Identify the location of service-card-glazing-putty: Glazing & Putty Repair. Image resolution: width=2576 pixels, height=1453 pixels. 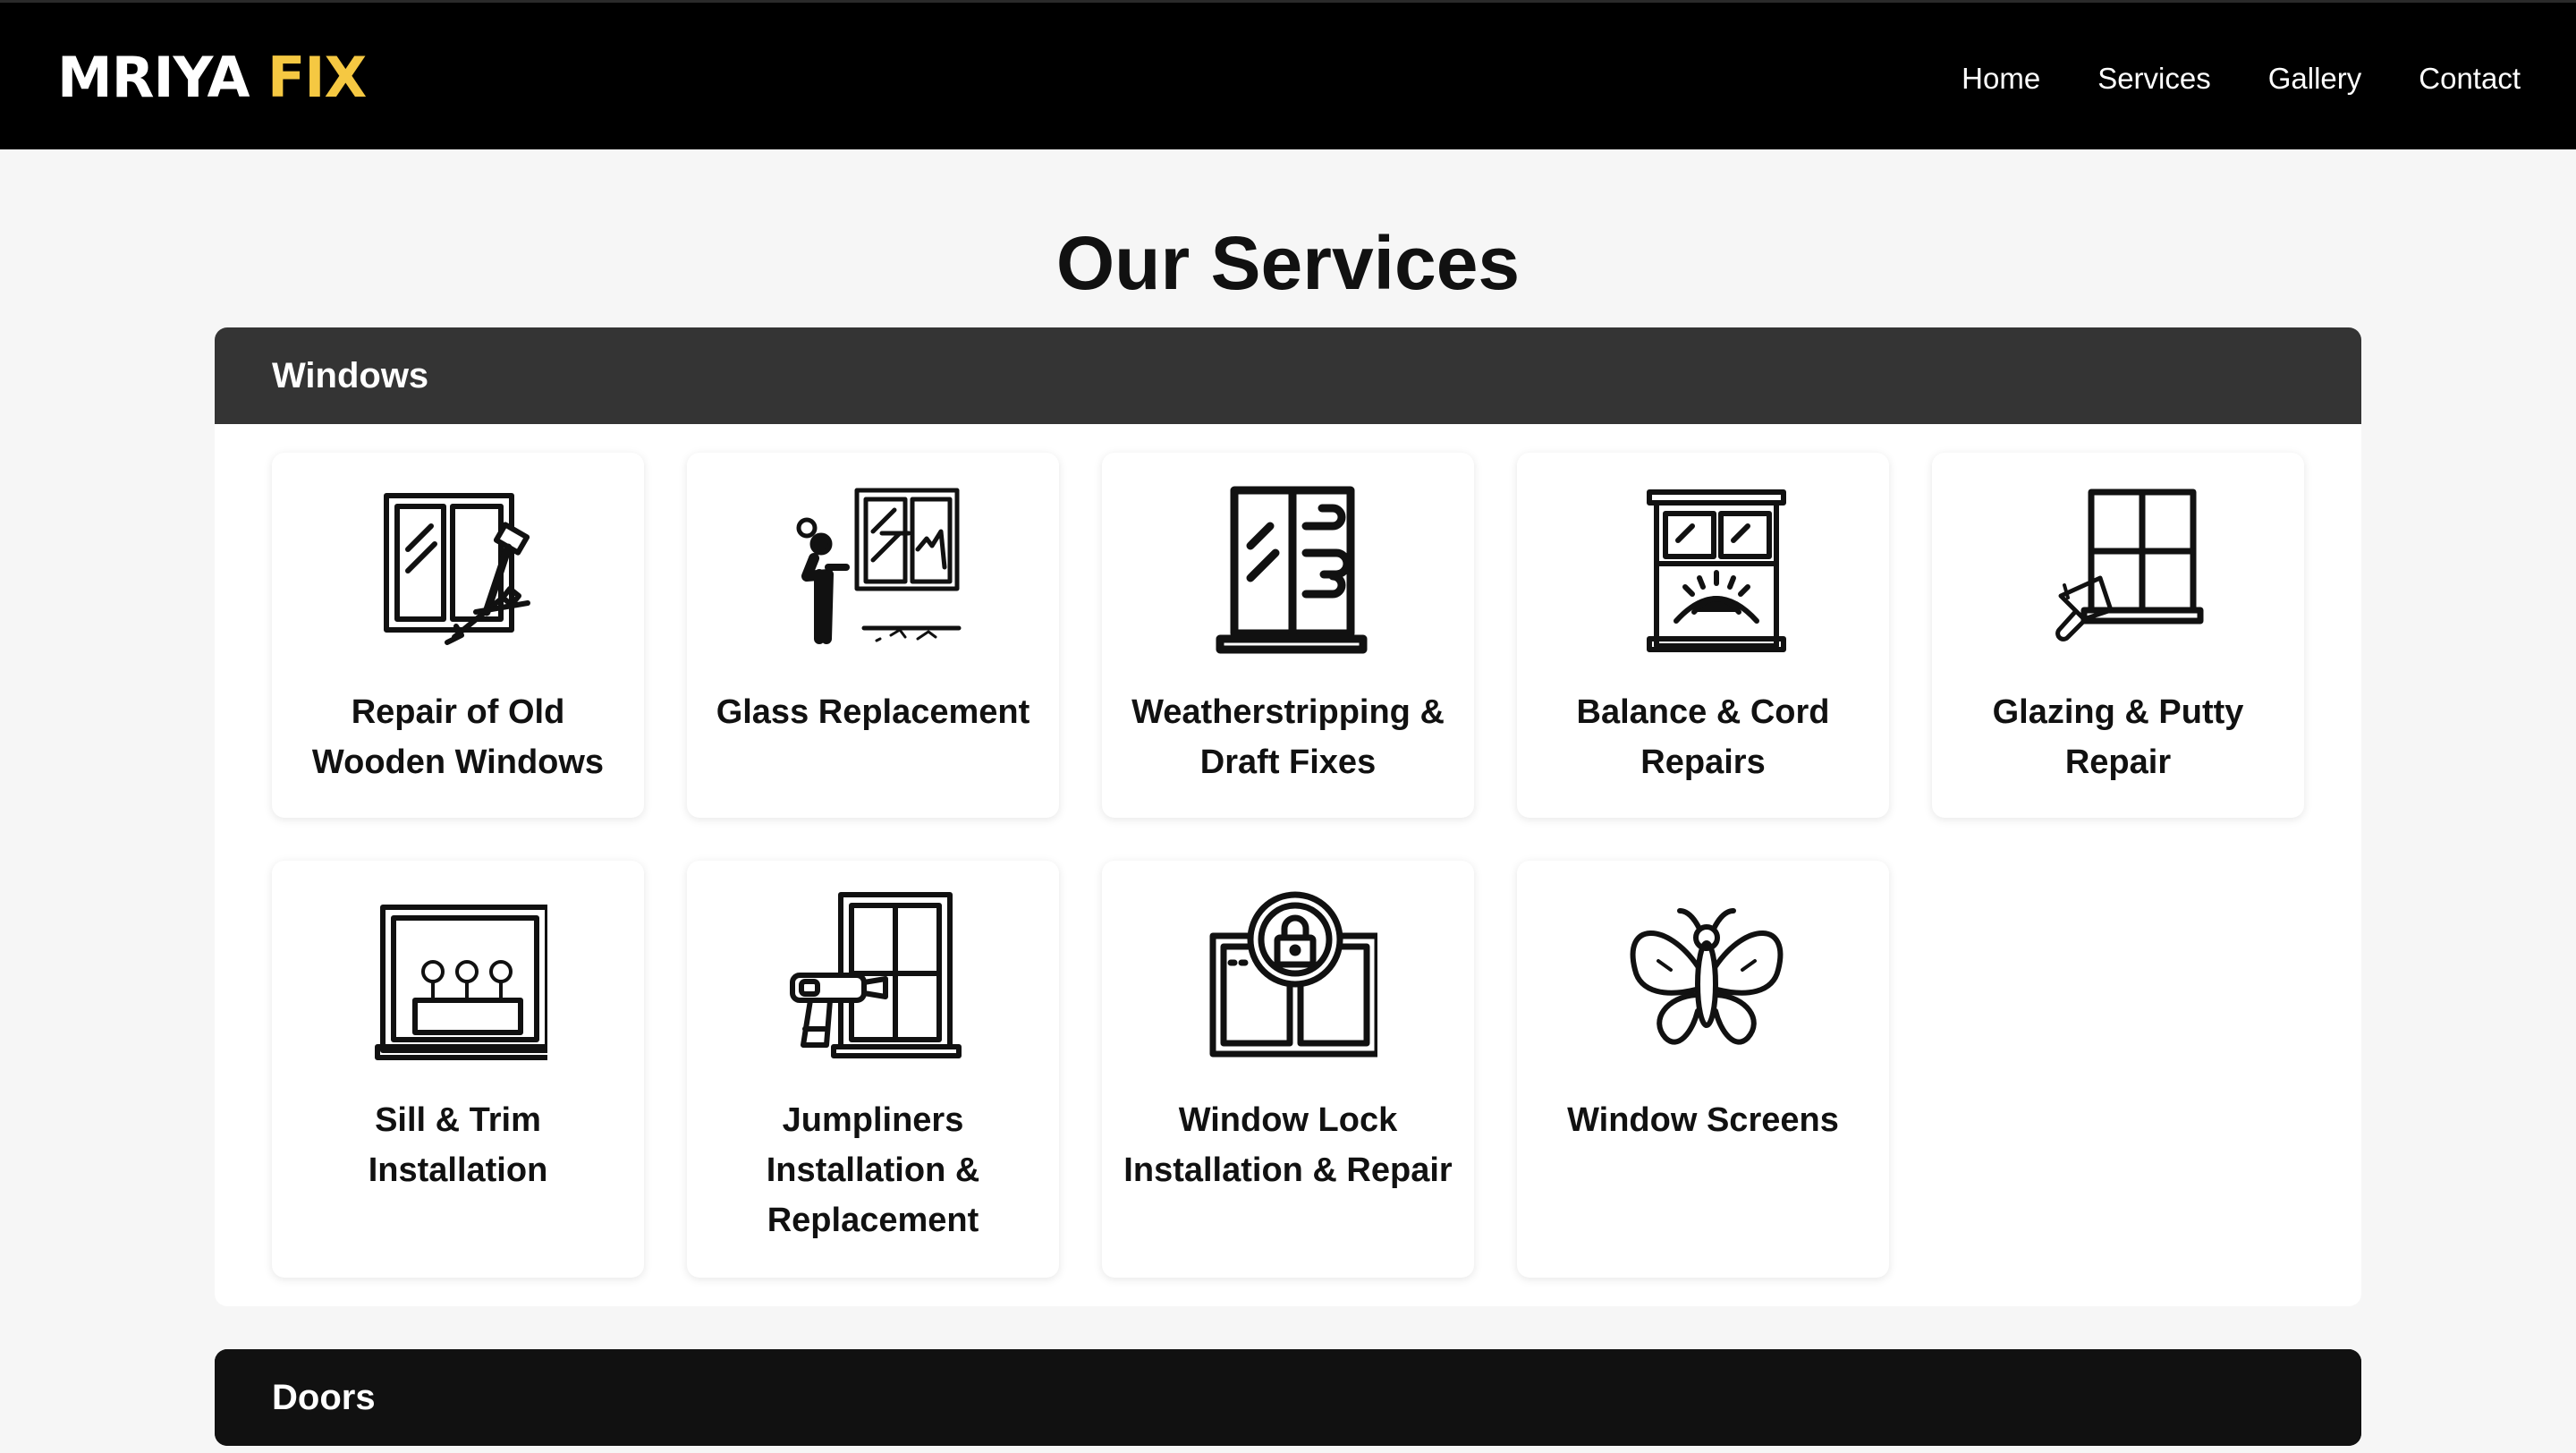
(2118, 635).